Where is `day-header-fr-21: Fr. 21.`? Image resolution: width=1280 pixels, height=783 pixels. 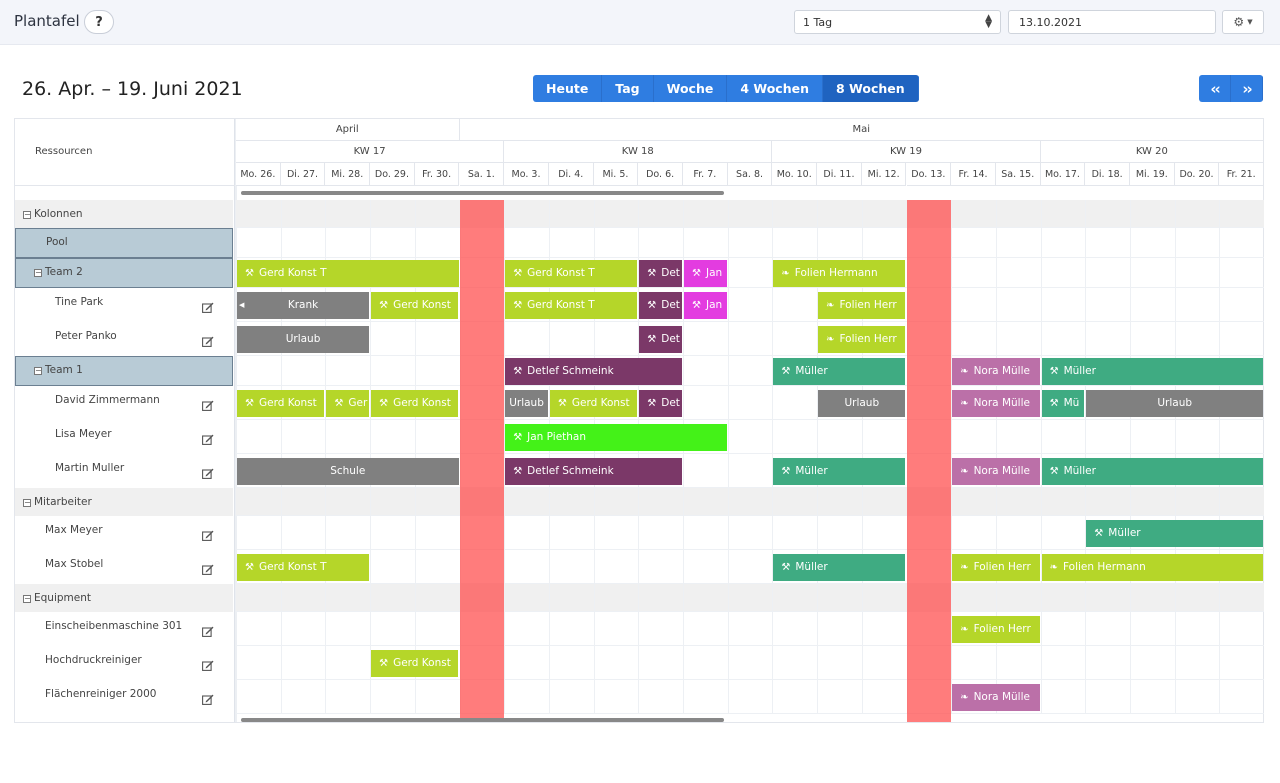
day-header-fr-21: Fr. 21. is located at coordinates (1241, 174).